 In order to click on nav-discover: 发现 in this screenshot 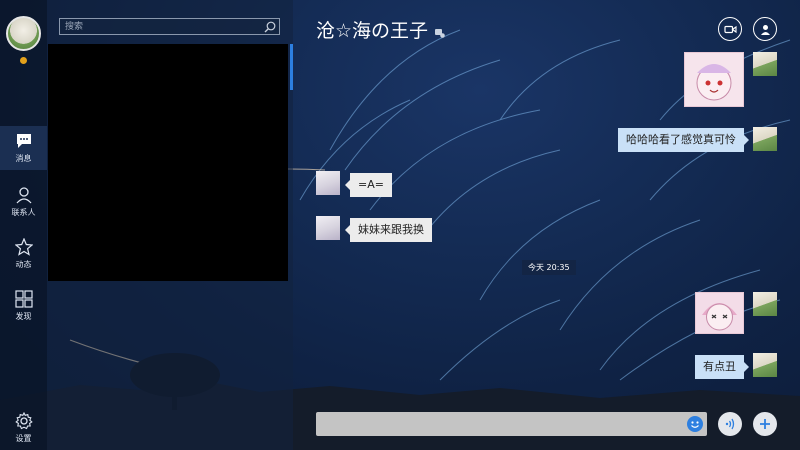, I will do `click(23, 306)`.